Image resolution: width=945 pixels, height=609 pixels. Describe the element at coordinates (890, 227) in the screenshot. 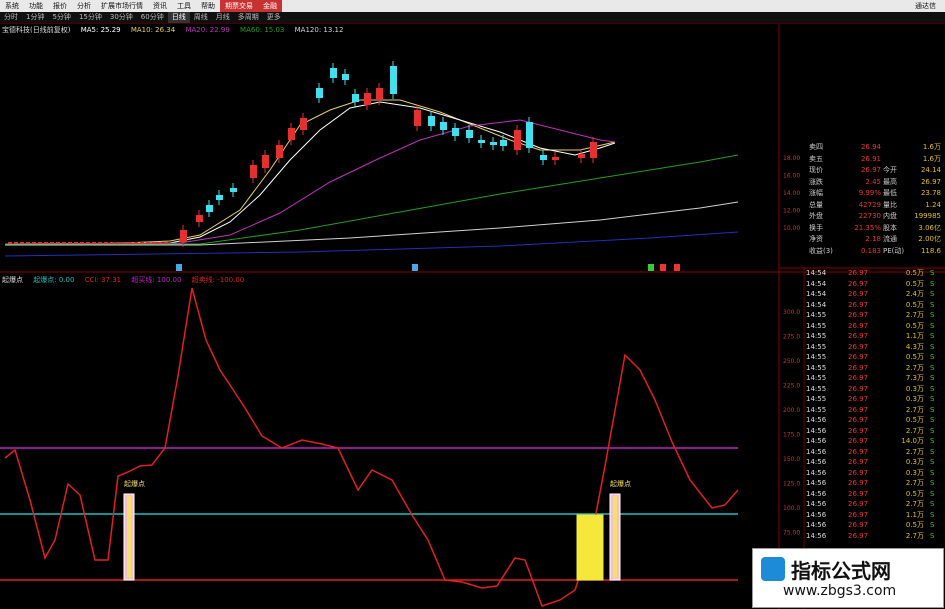

I see `quote-cell: 股本` at that location.